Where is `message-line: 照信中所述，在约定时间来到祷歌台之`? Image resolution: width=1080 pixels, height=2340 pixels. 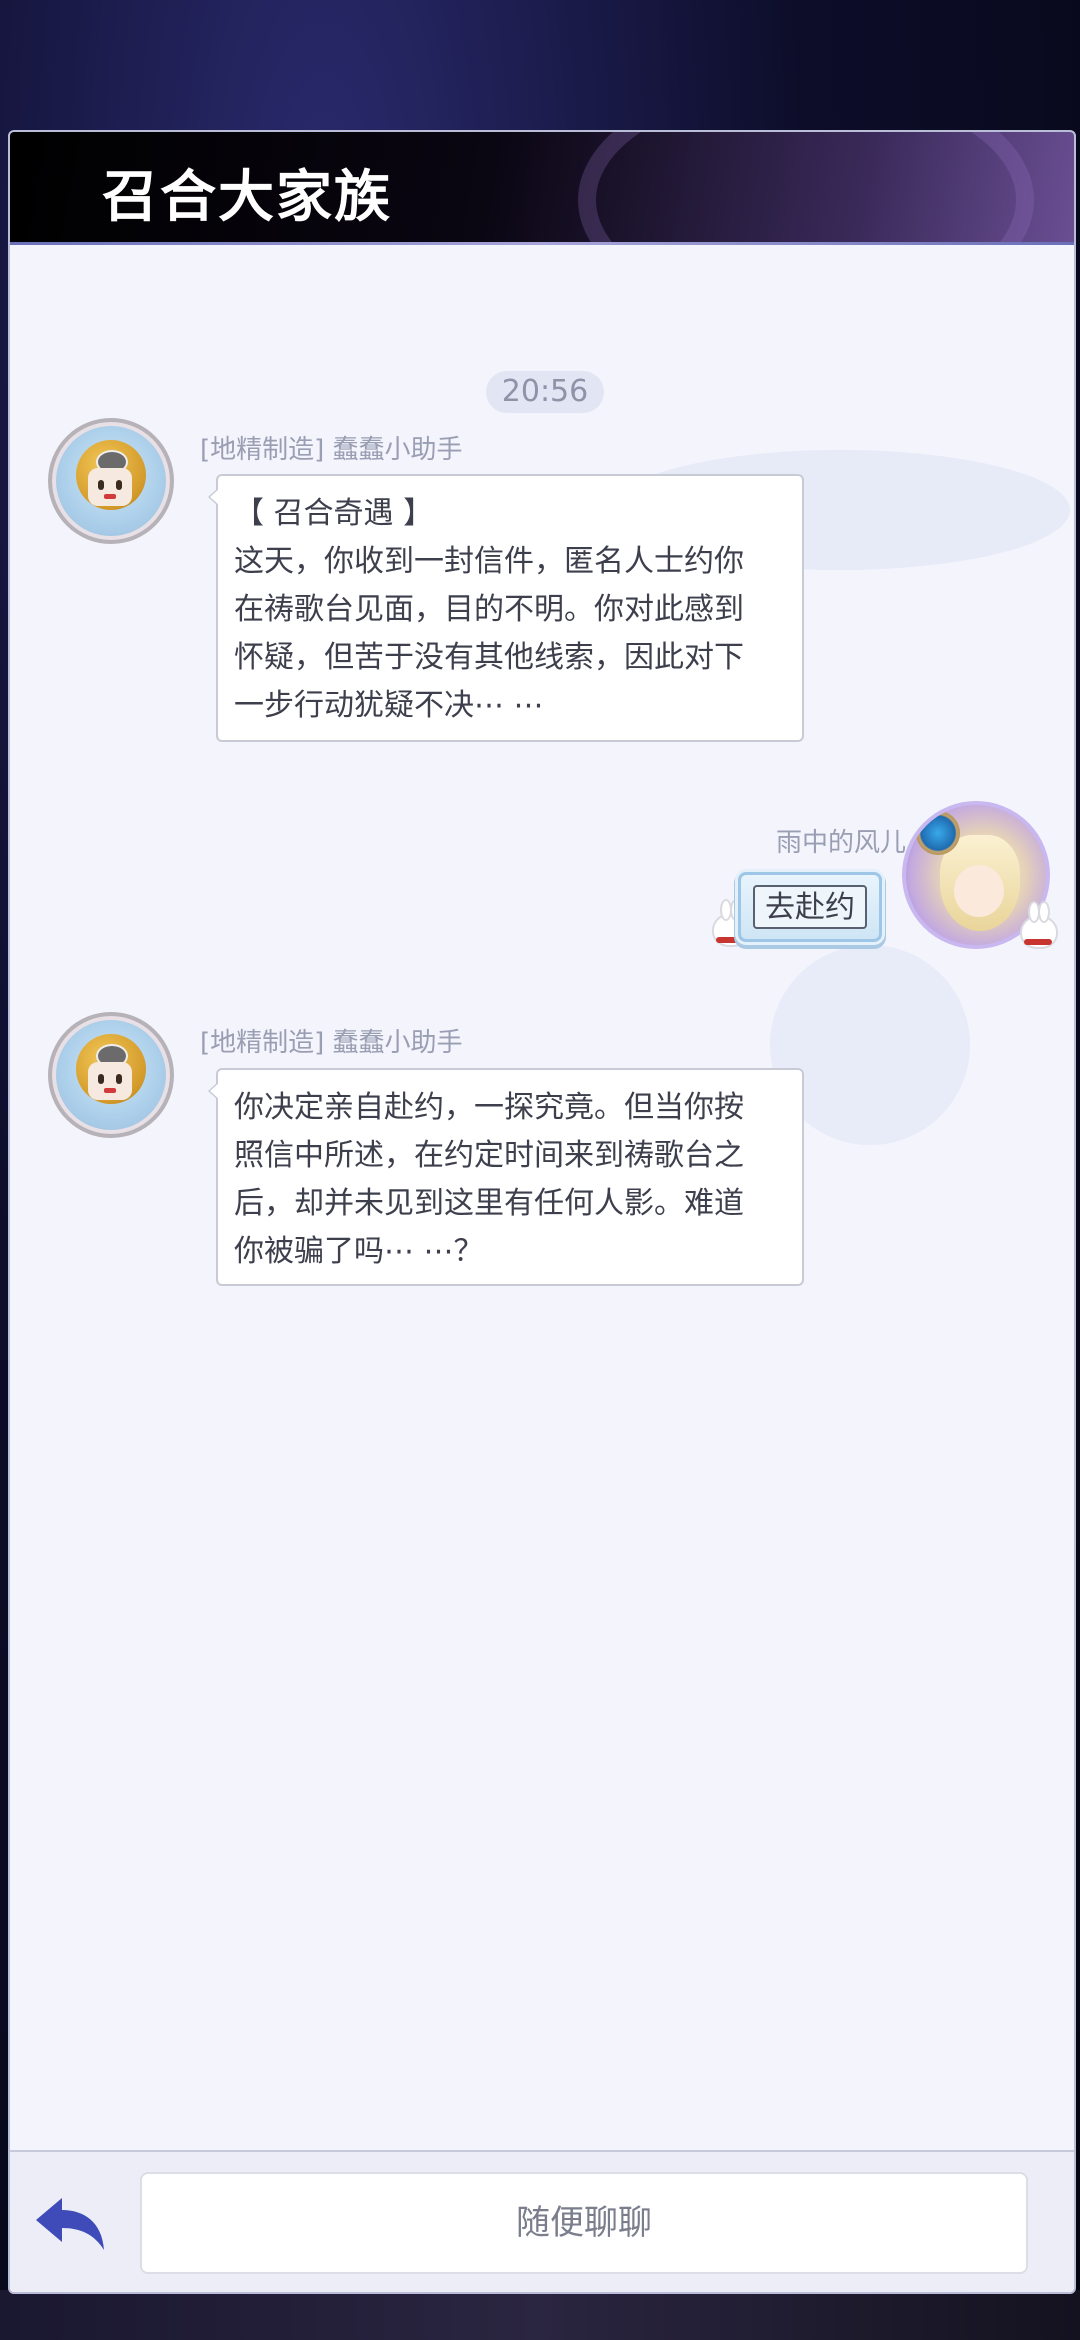 message-line: 照信中所述，在约定时间来到祷歌台之 is located at coordinates (489, 1155).